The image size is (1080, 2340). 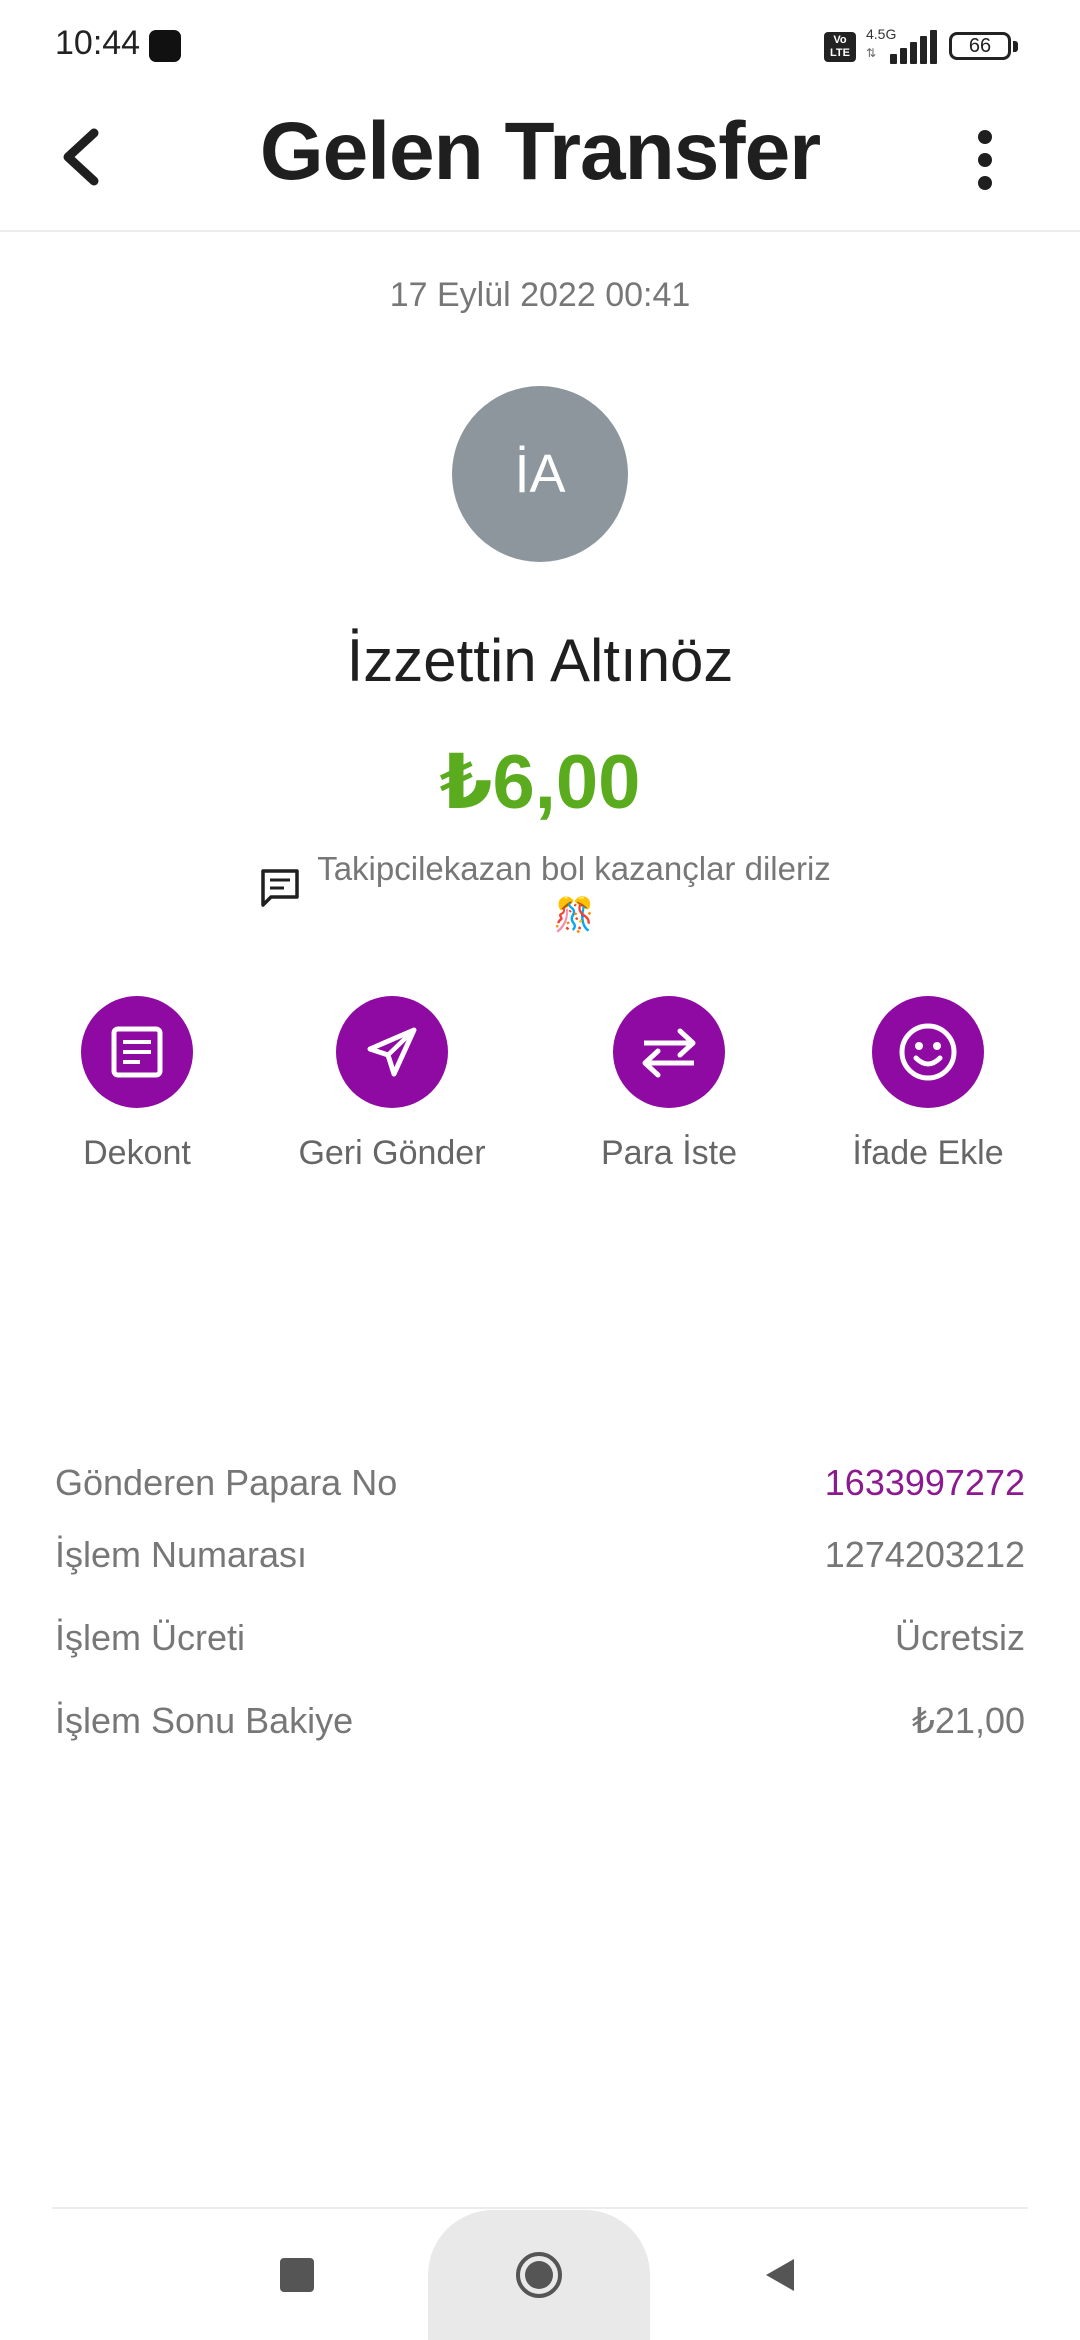 I want to click on receipt-button: Dekont, so click(x=137, y=1084).